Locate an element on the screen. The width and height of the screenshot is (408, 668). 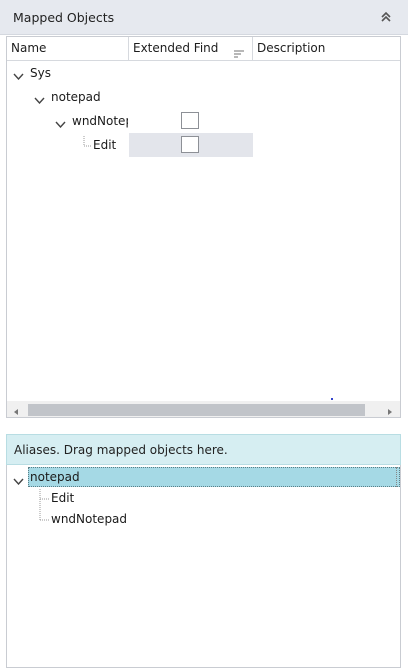
tree-node-edit: Edit is located at coordinates (104, 145).